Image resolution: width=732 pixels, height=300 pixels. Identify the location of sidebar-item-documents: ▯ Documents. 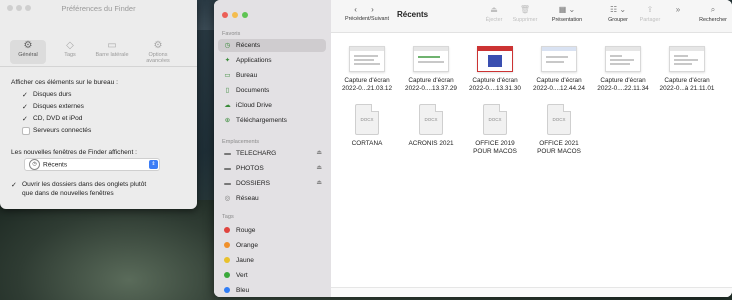
(272, 90).